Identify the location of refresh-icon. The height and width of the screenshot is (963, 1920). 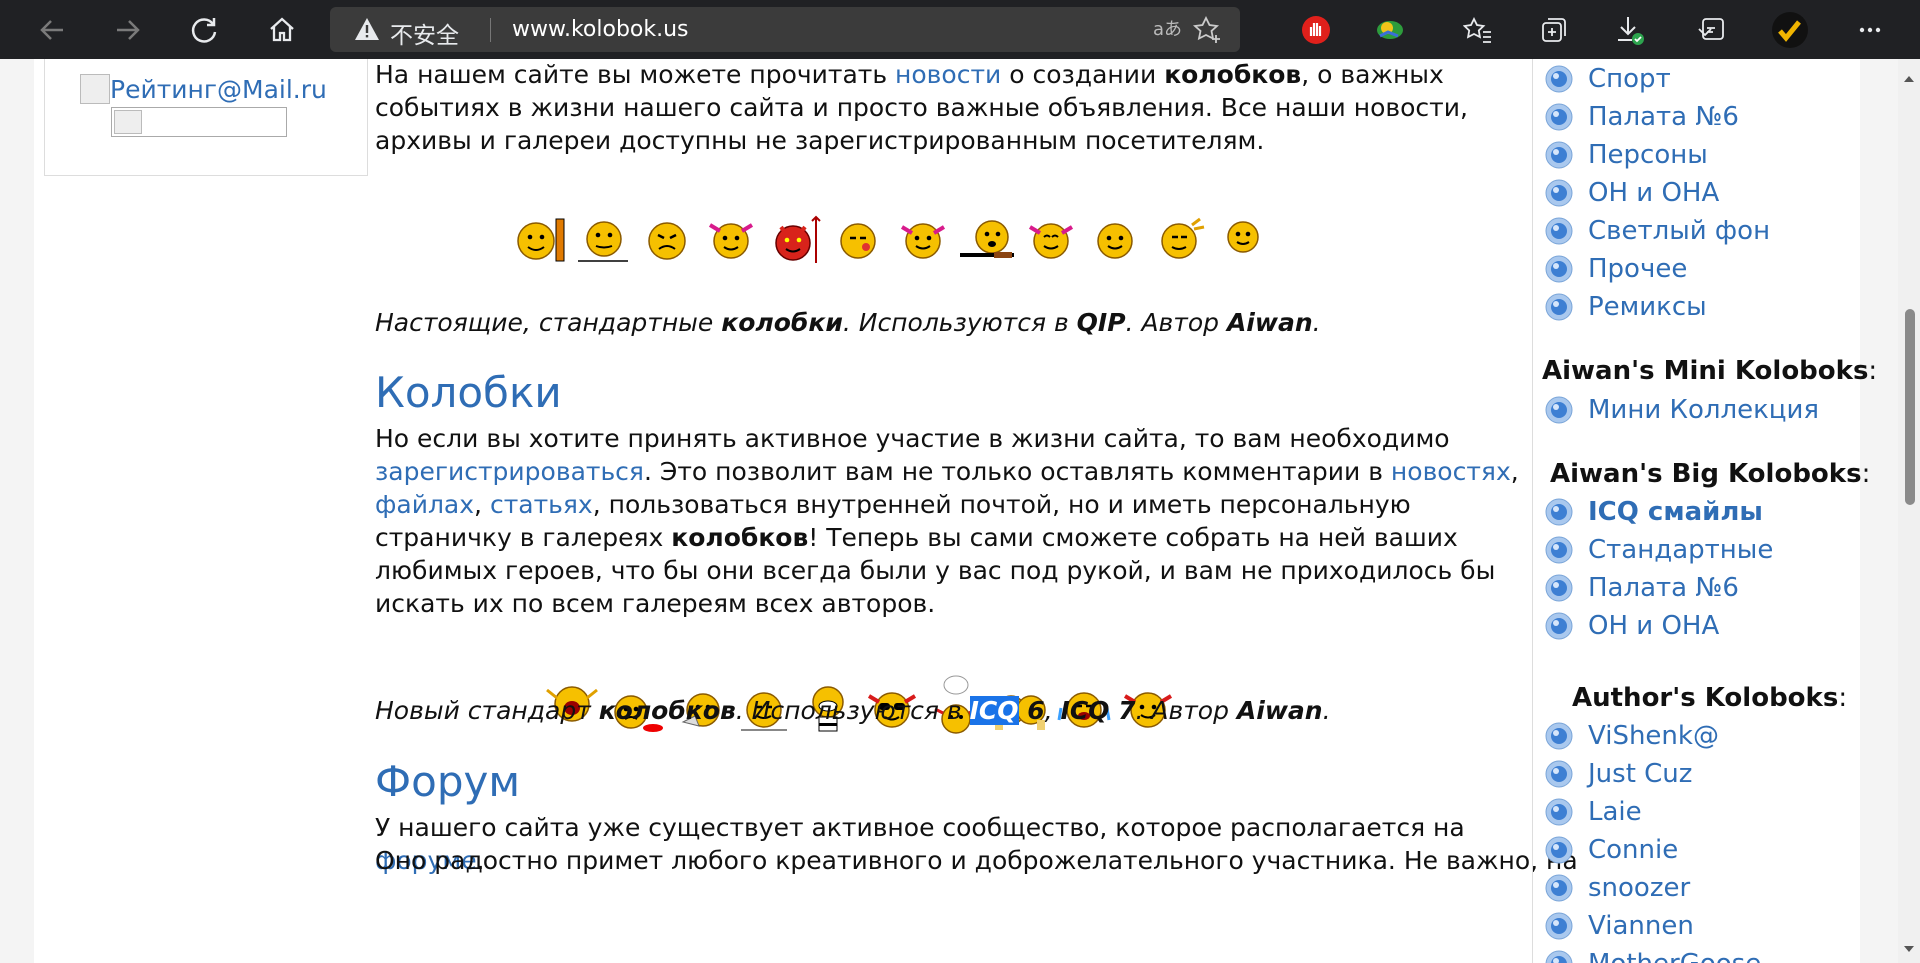
(204, 30).